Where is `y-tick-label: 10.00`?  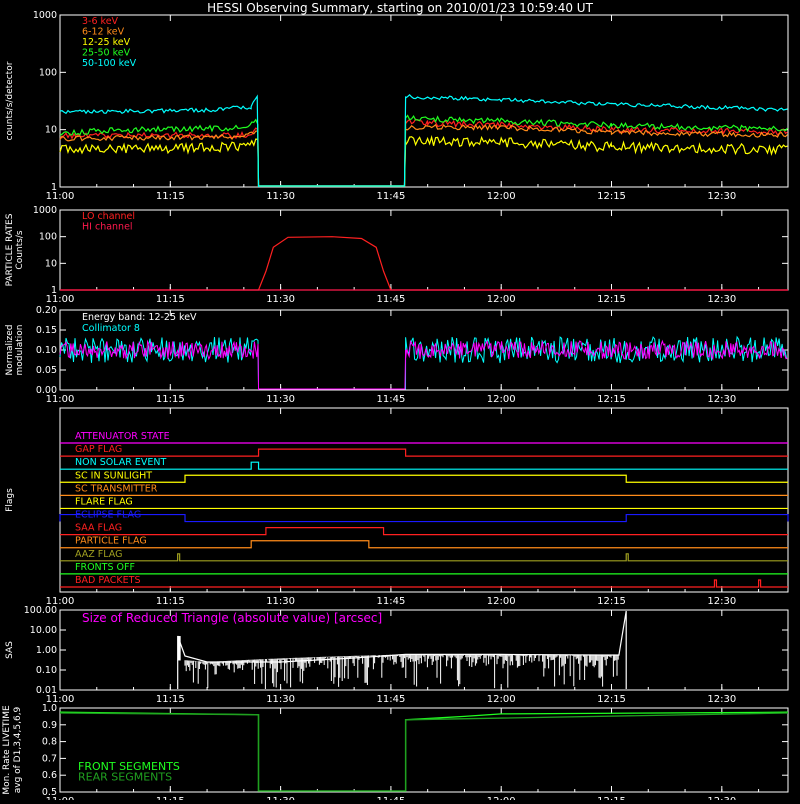 y-tick-label: 10.00 is located at coordinates (43, 630).